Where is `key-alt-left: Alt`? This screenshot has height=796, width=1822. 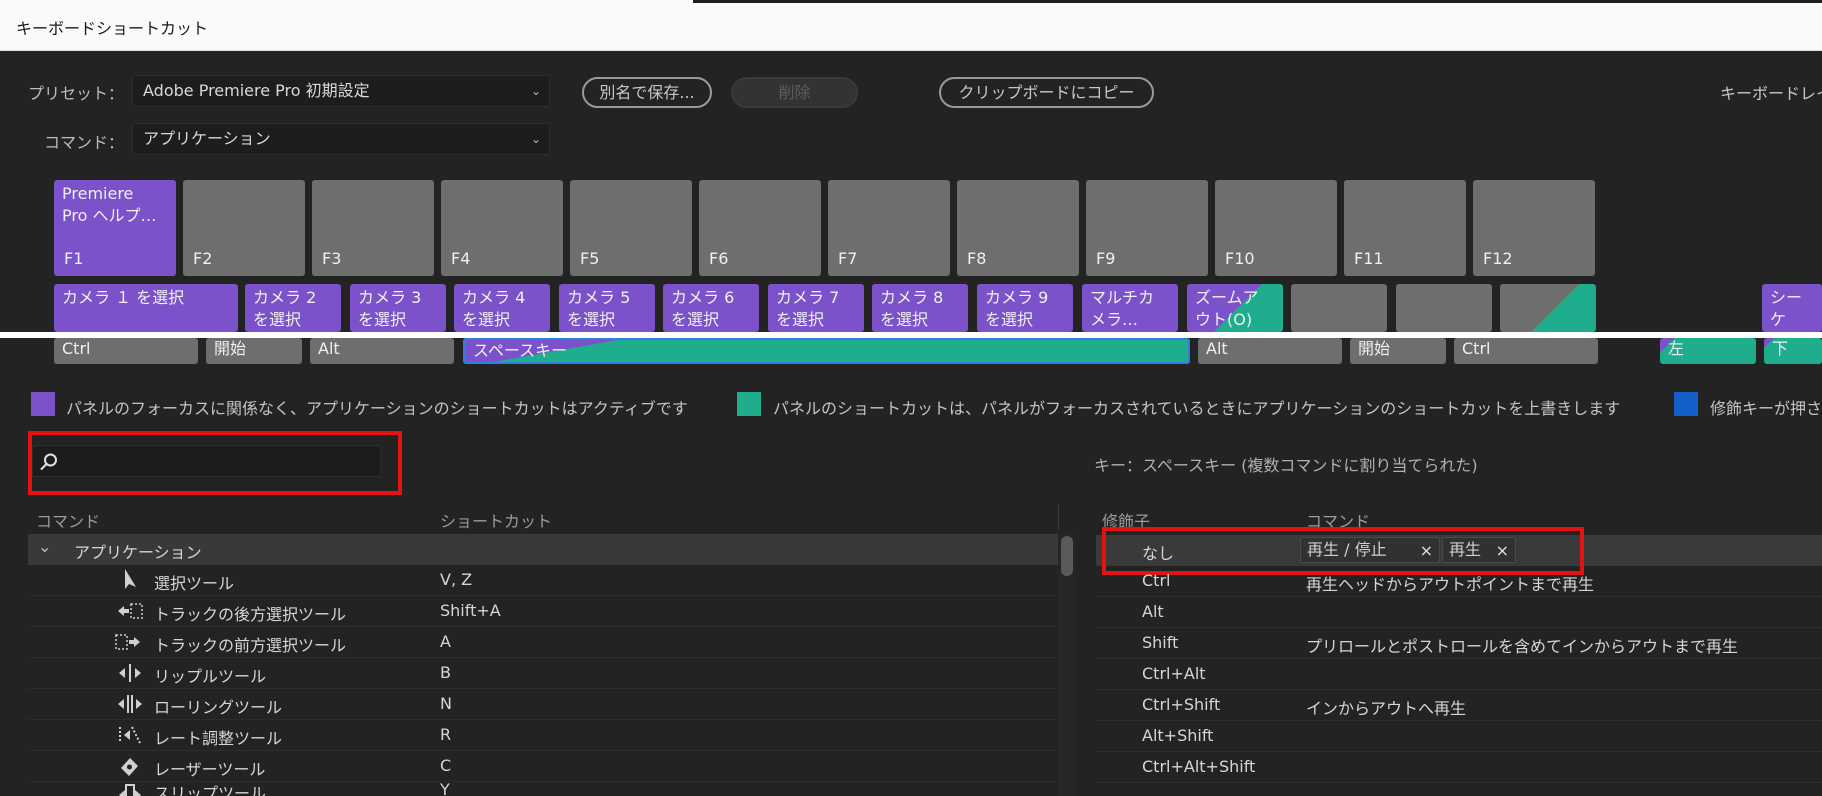
key-alt-left: Alt is located at coordinates (382, 351).